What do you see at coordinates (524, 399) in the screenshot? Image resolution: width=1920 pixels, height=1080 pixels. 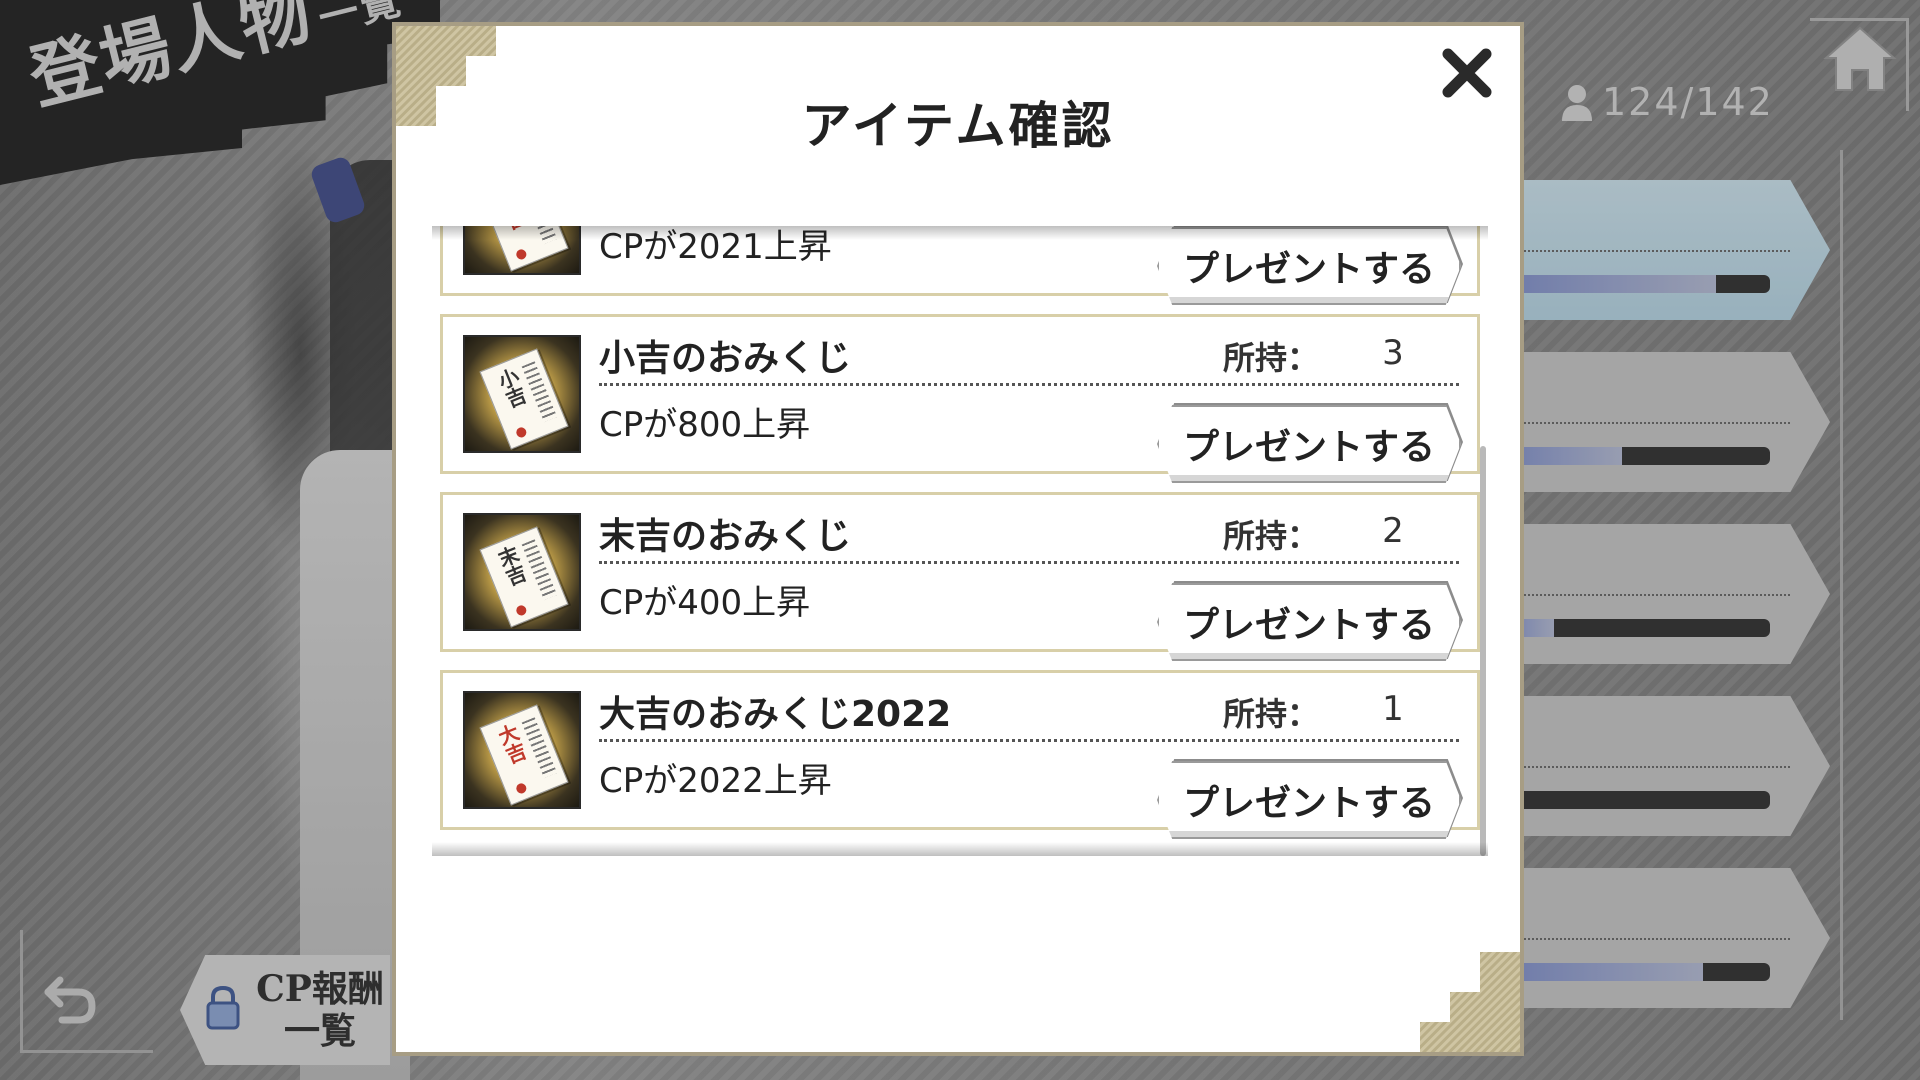 I see `omikuji-ticket: 小吉` at bounding box center [524, 399].